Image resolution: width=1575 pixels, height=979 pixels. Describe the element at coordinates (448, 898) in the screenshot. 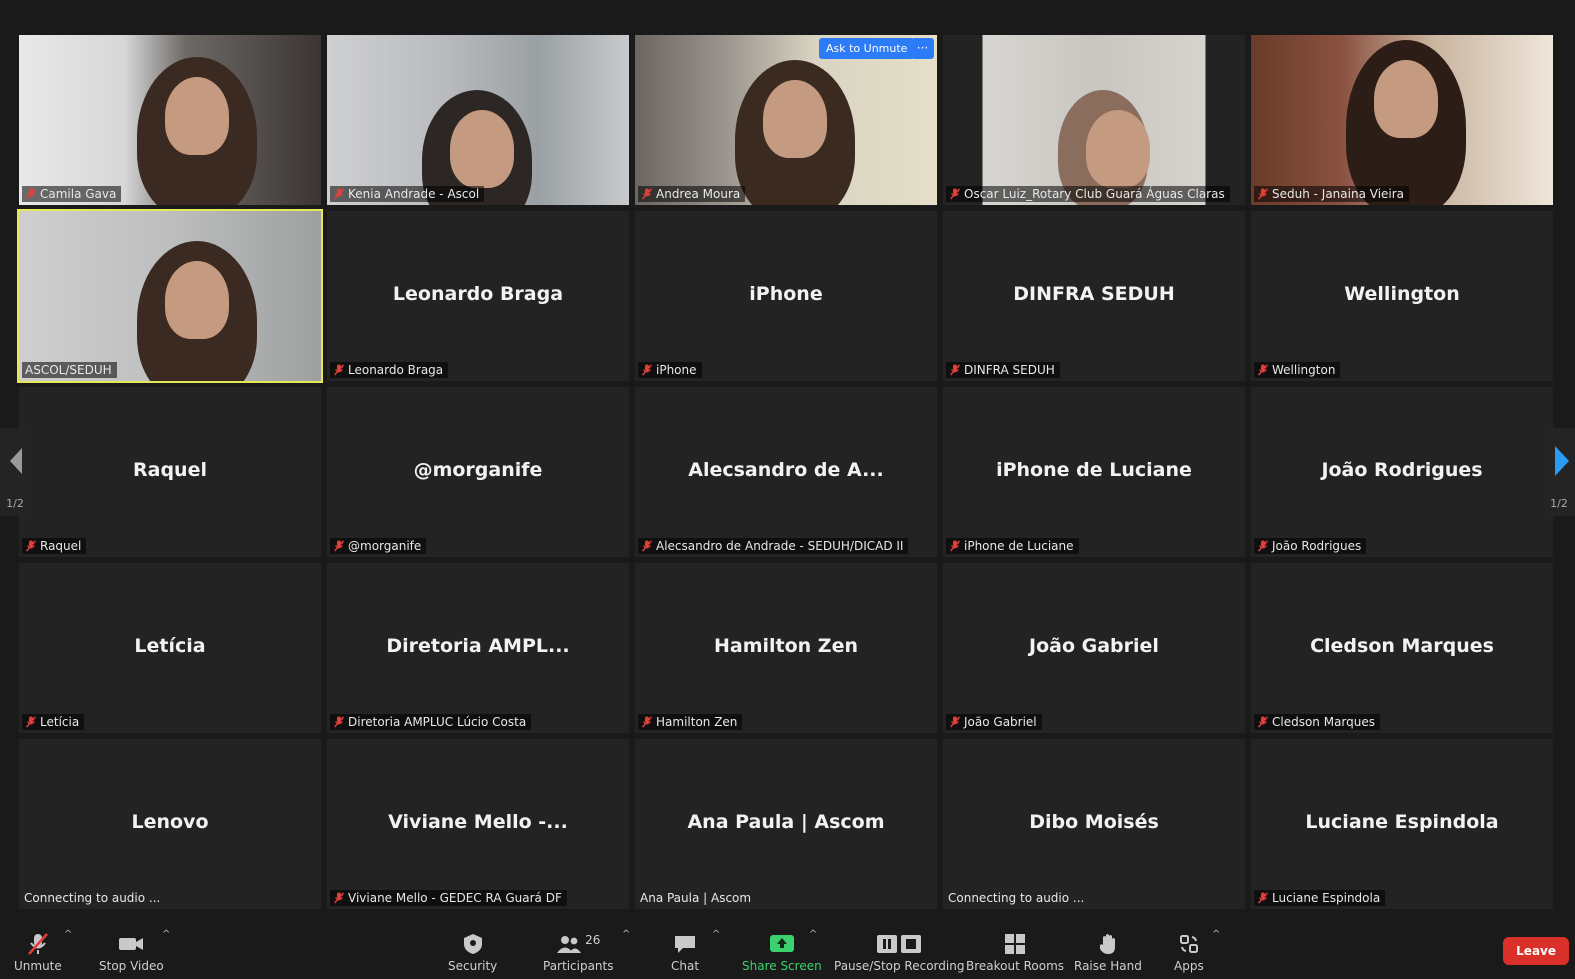

I see `participant-name-label: Viviane Mello - GEDEC RA Guará DF` at that location.